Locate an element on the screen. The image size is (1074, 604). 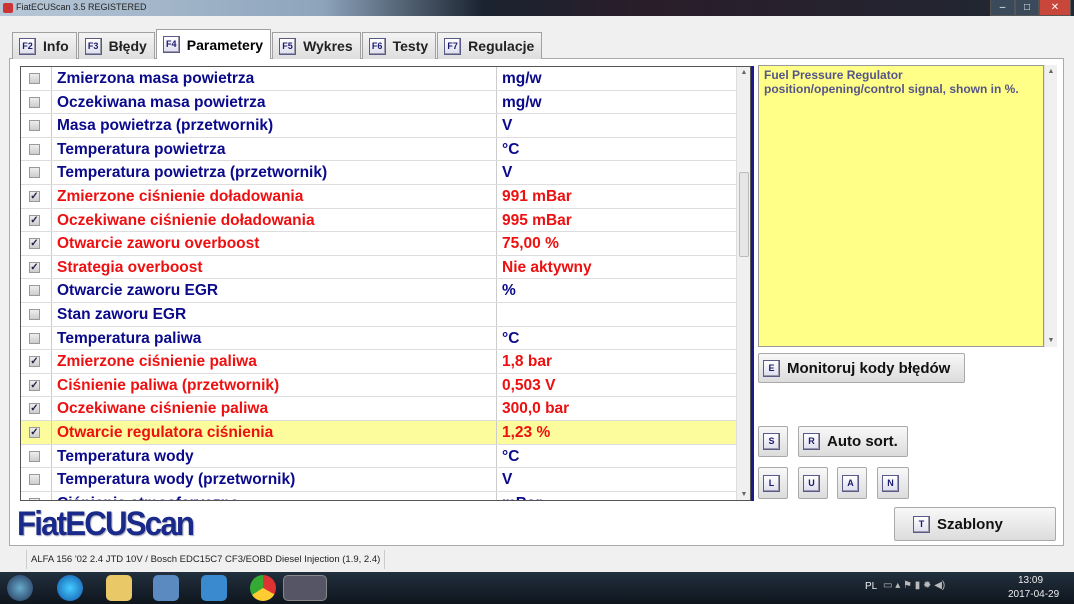
table-row: Otwarcie zaworu EGR% is located at coordinates (379, 291).